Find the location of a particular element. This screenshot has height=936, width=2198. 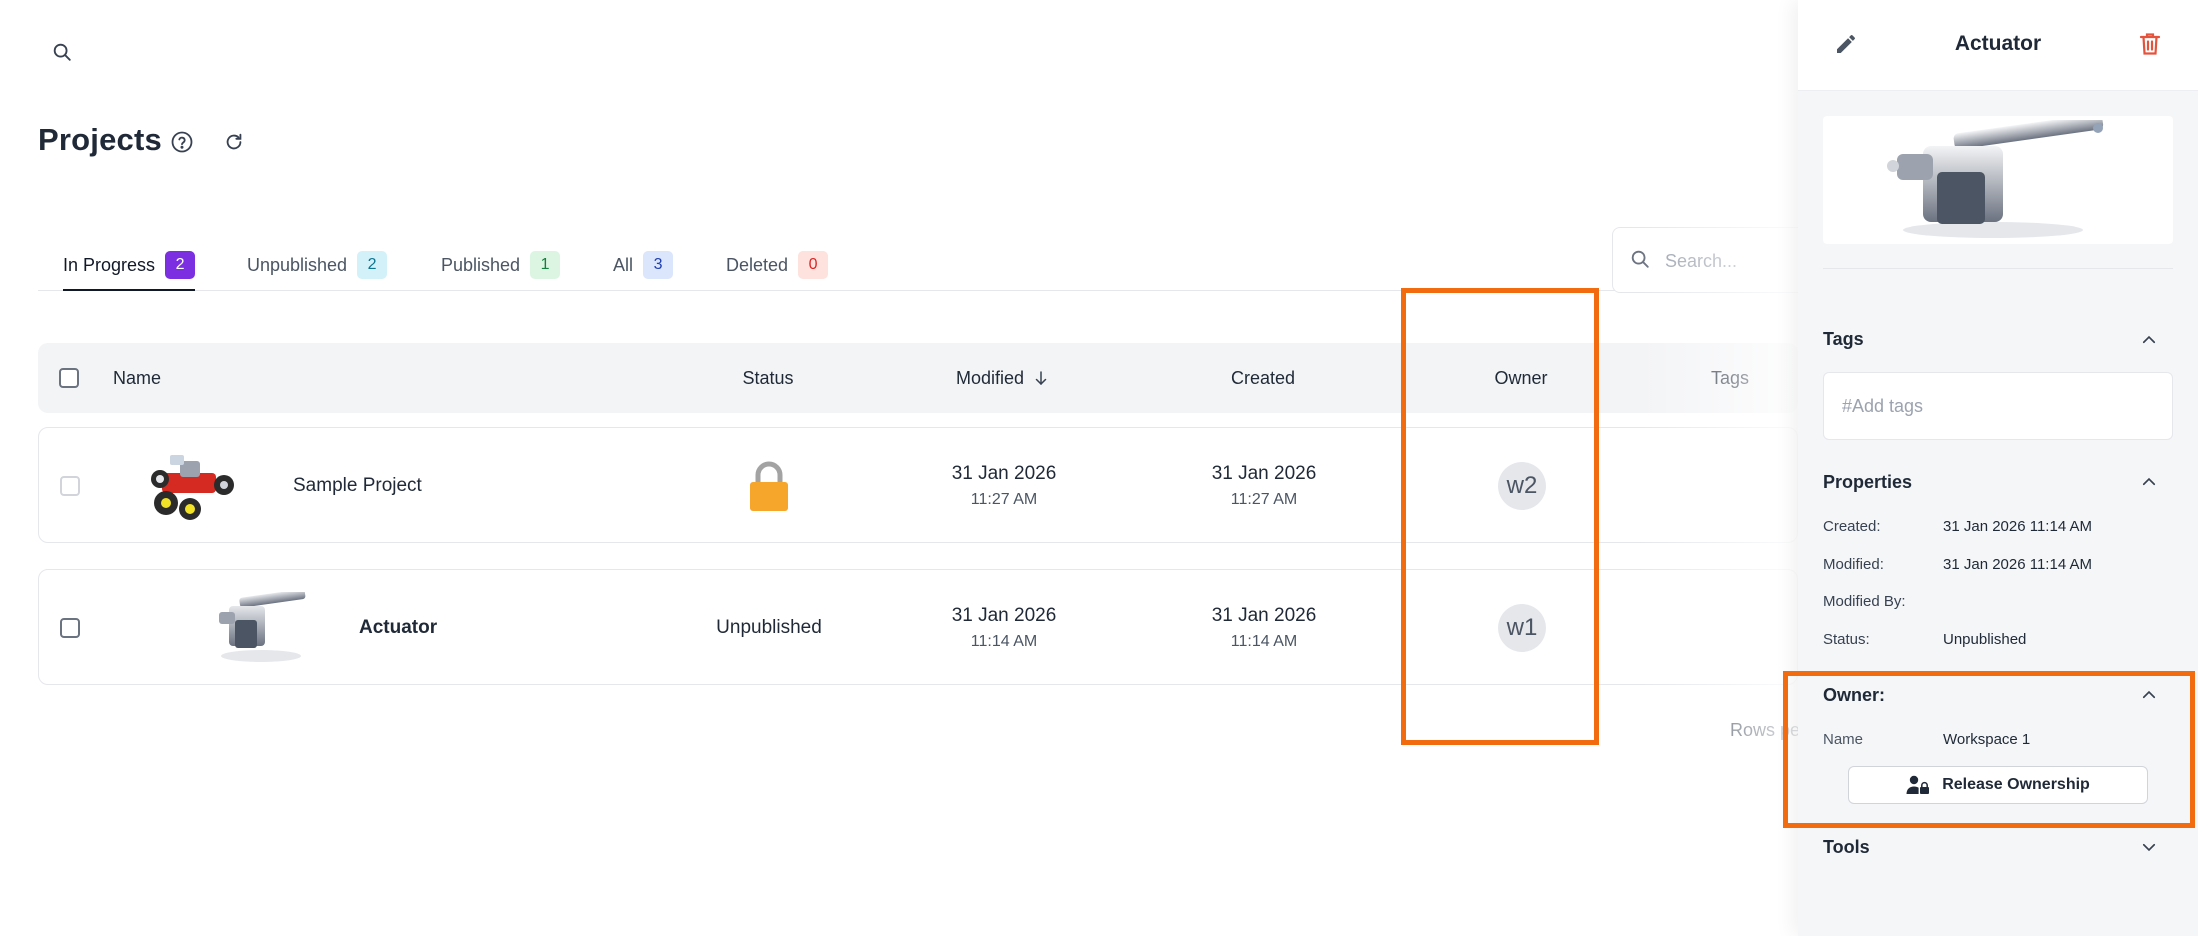

count-badge: 3 is located at coordinates (658, 265).